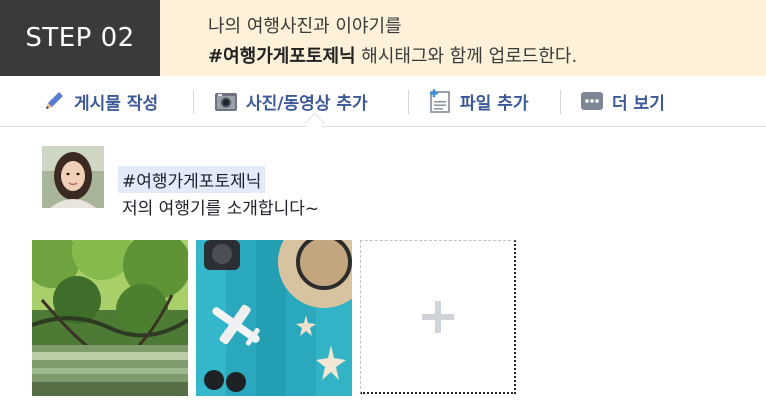 This screenshot has height=416, width=766. I want to click on more-label: 더 보기, so click(638, 103).